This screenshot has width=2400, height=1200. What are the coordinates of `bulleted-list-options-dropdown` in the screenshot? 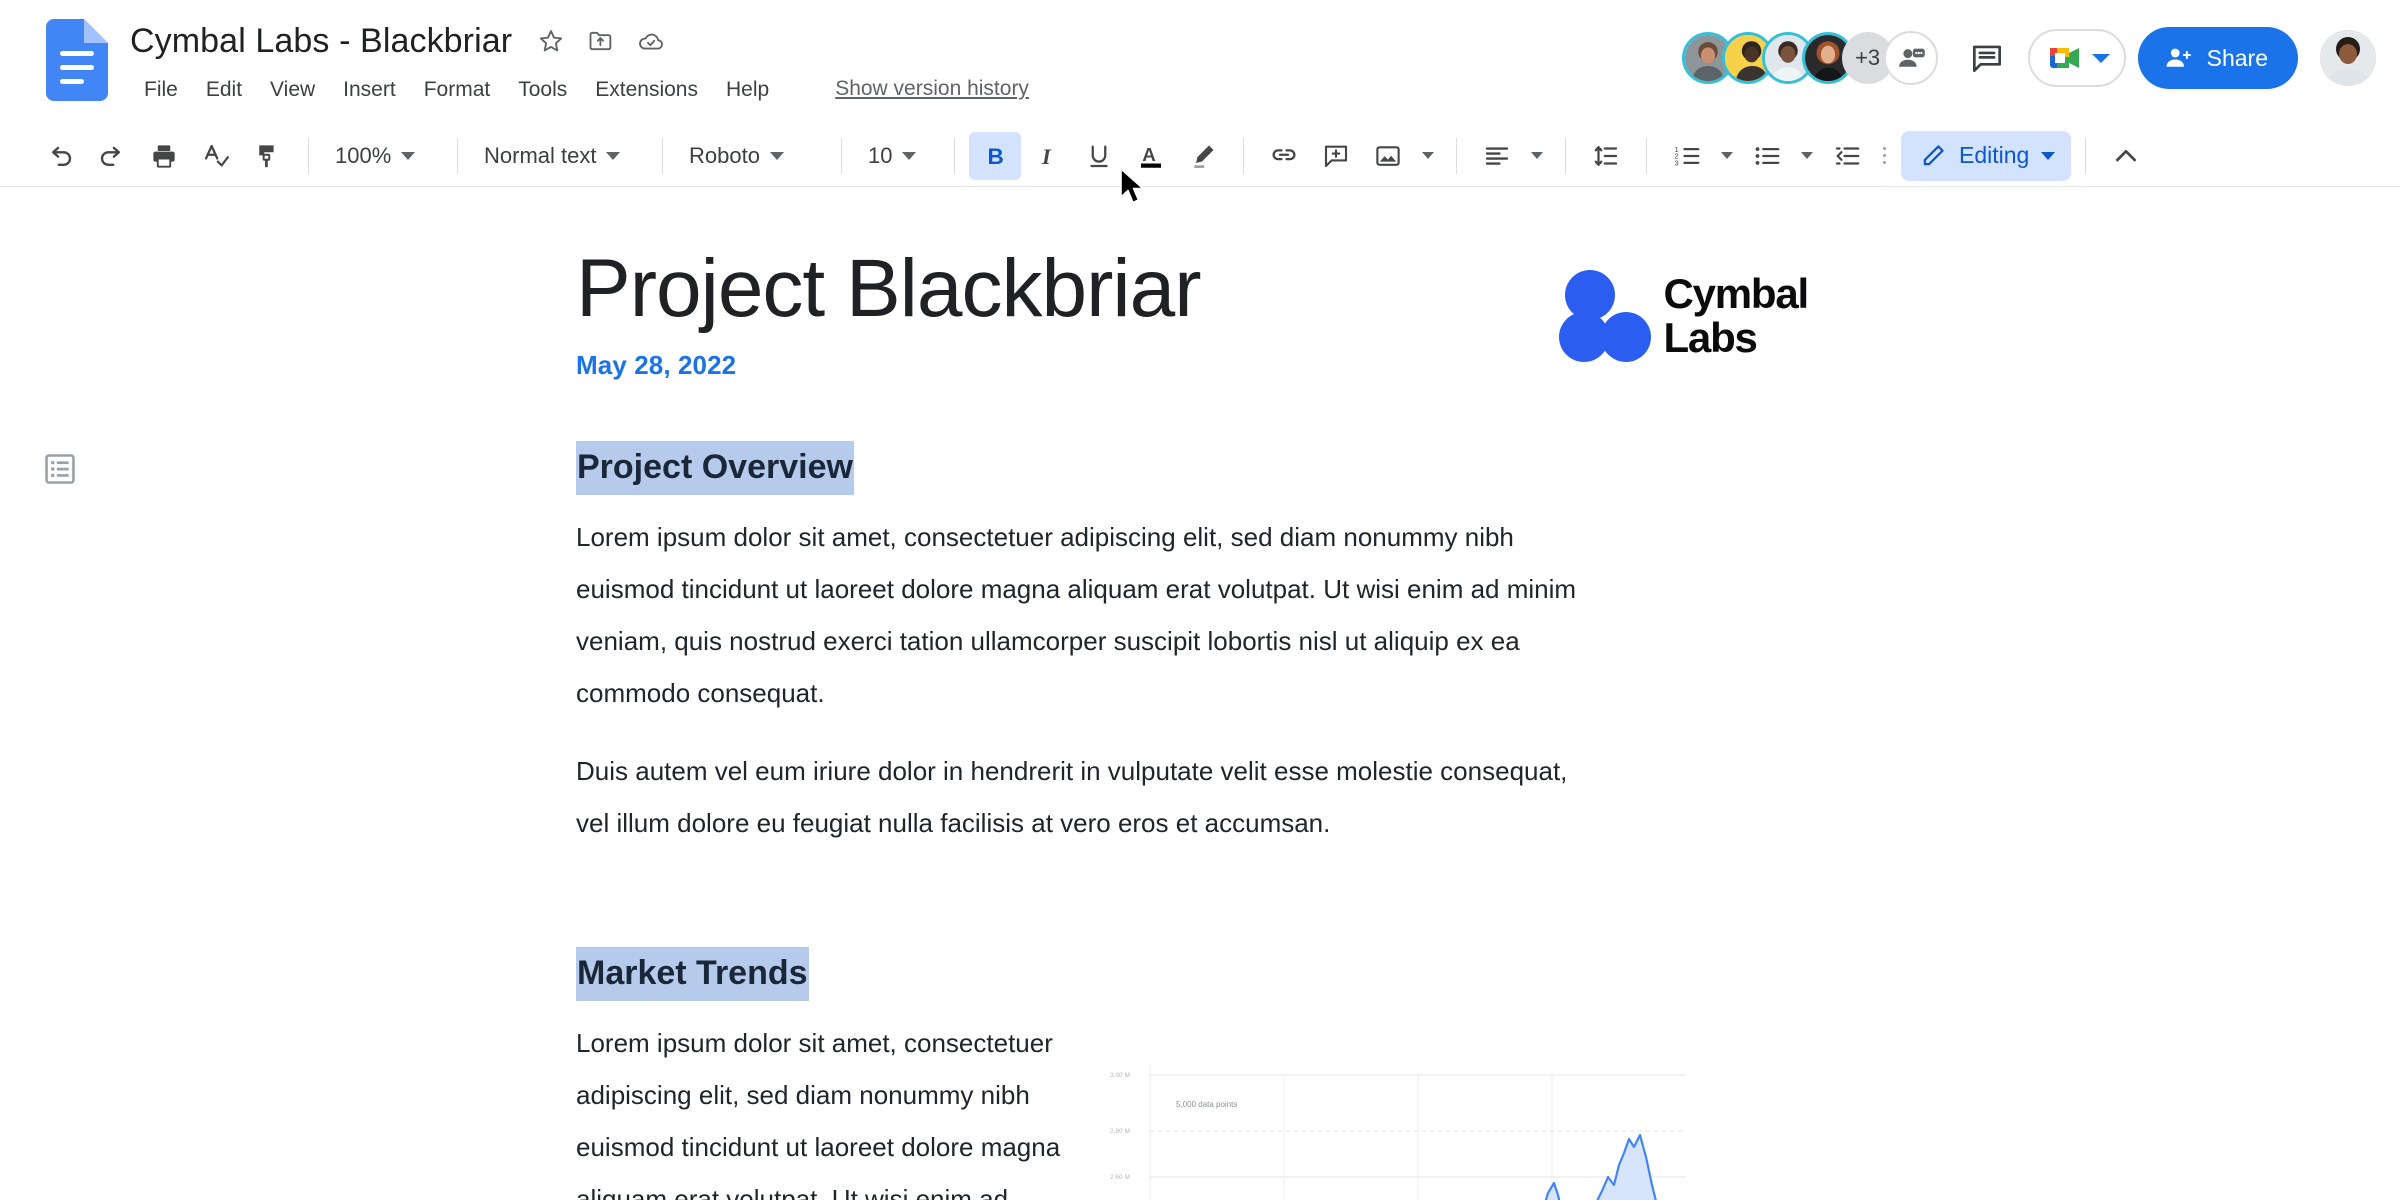 It's located at (1807, 156).